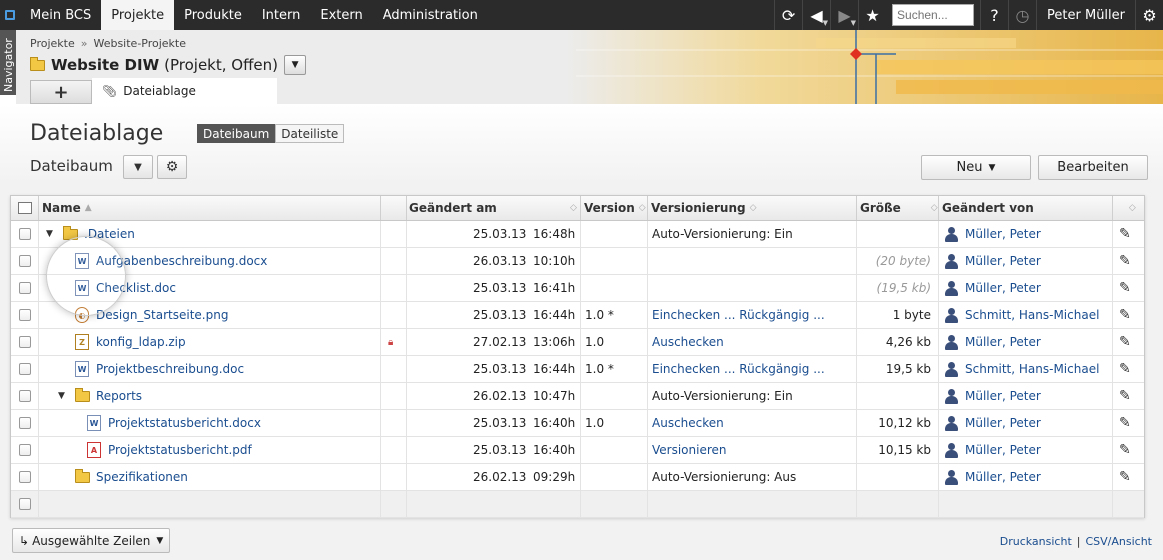 The width and height of the screenshot is (1163, 560). Describe the element at coordinates (976, 167) in the screenshot. I see `new-button: Neu ▼` at that location.